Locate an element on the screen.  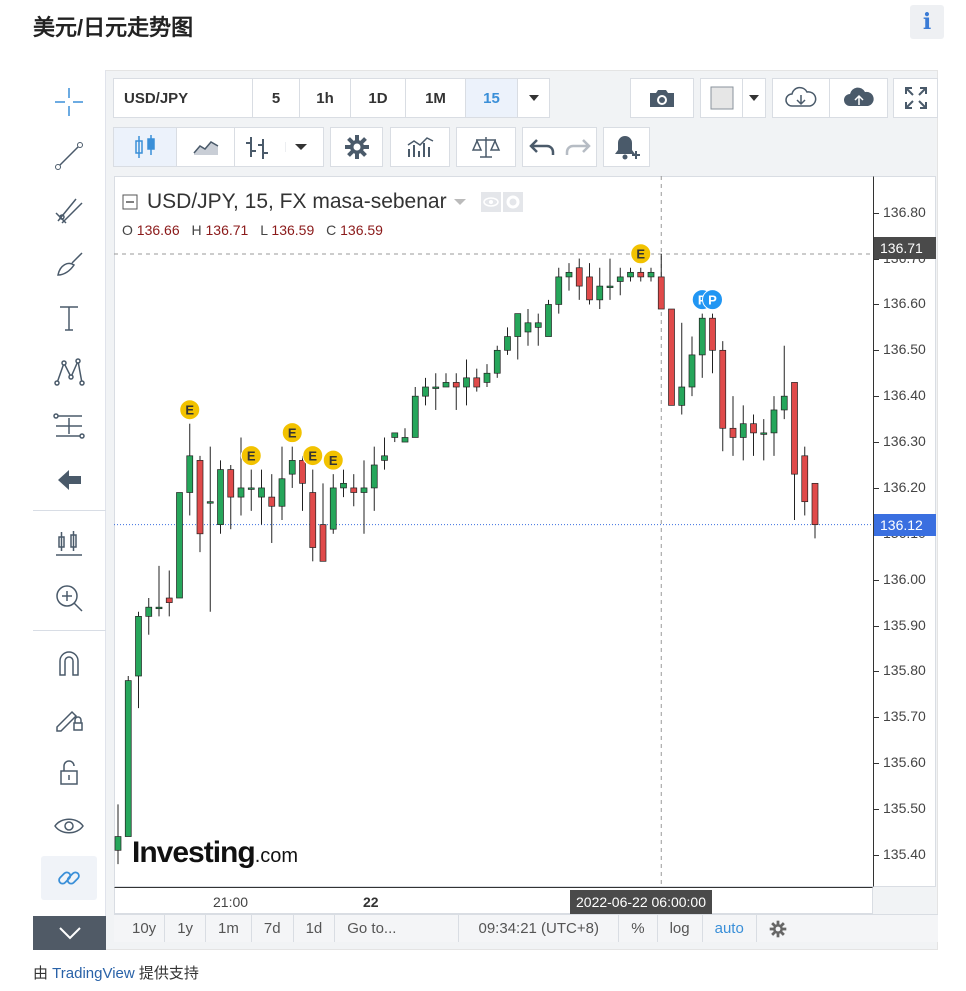
collapse-legend-icon is located at coordinates (130, 202).